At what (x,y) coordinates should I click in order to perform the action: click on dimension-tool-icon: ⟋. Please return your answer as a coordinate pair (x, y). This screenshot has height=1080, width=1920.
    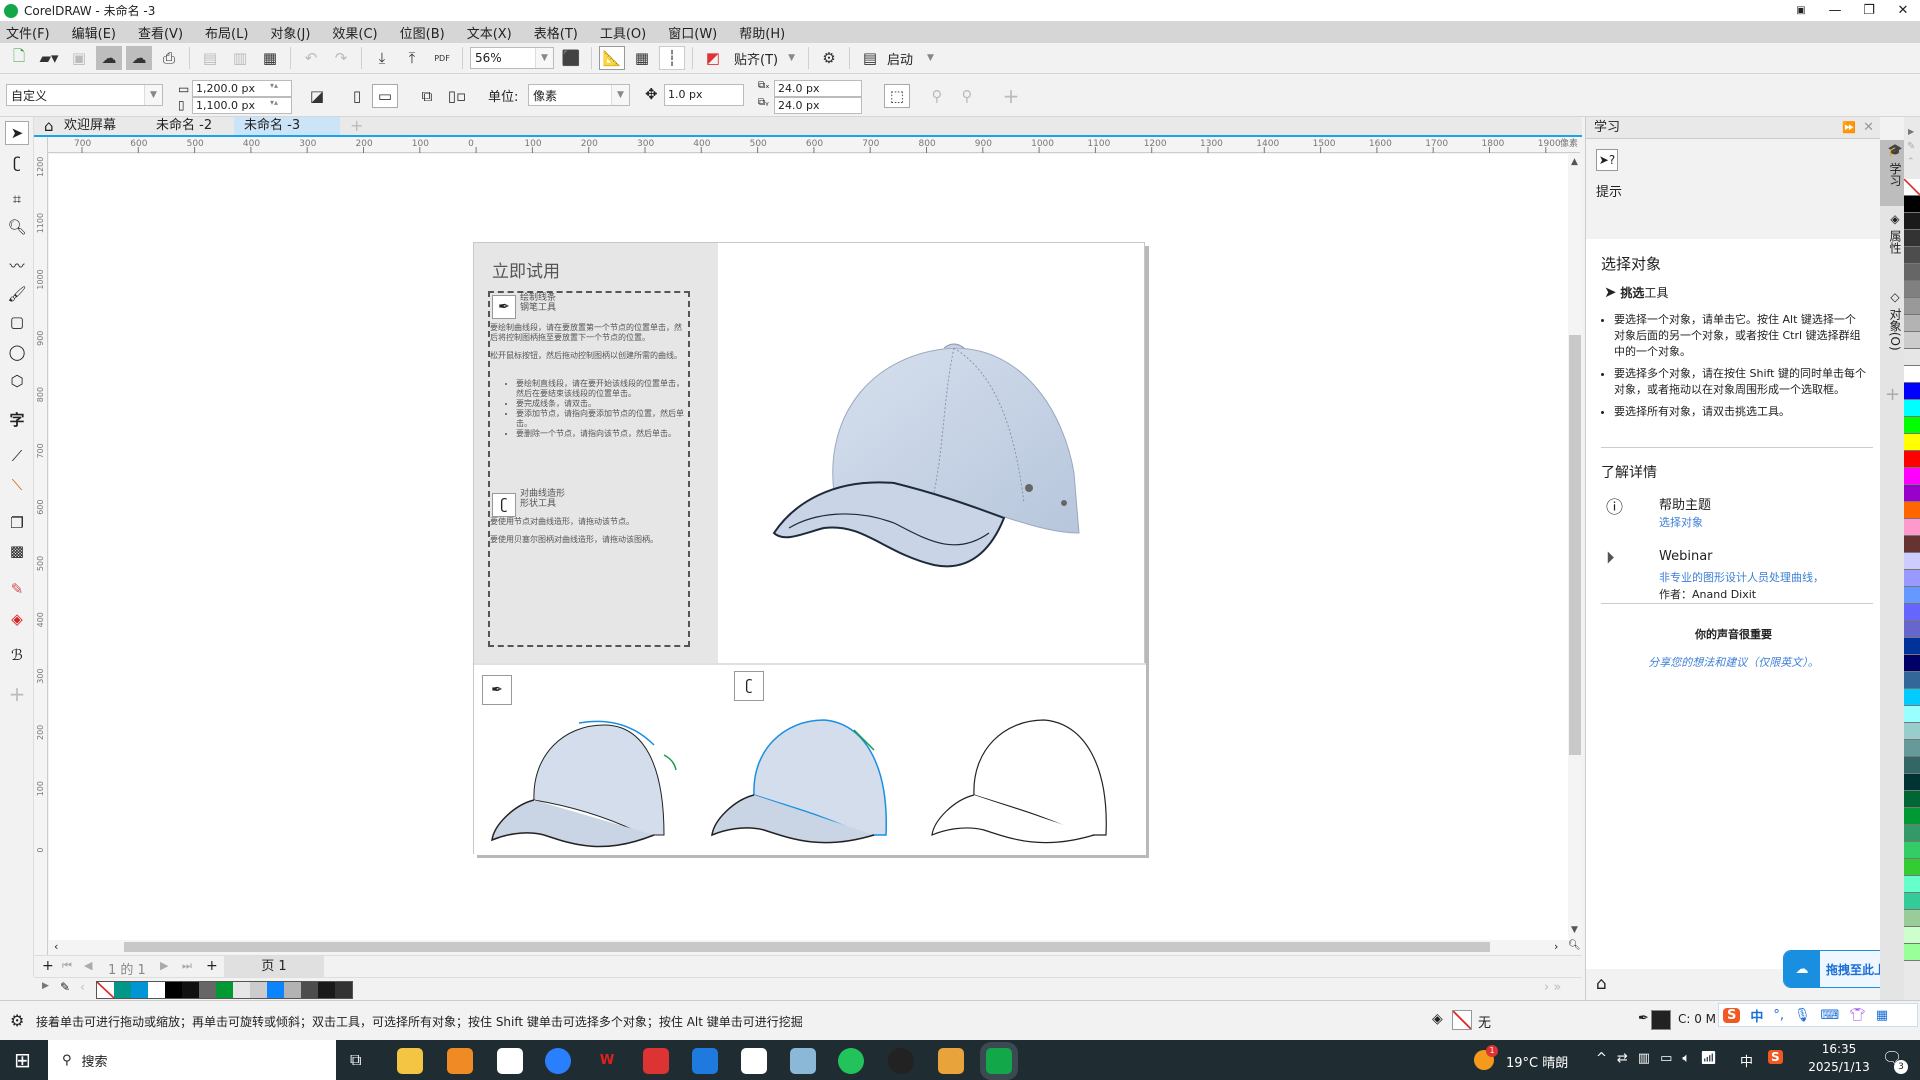
    Looking at the image, I should click on (17, 456).